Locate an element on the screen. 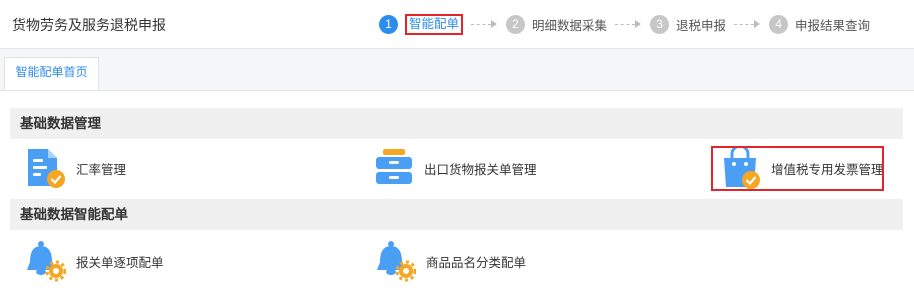 The height and width of the screenshot is (291, 914). step-3: 3 退税申报 is located at coordinates (688, 24).